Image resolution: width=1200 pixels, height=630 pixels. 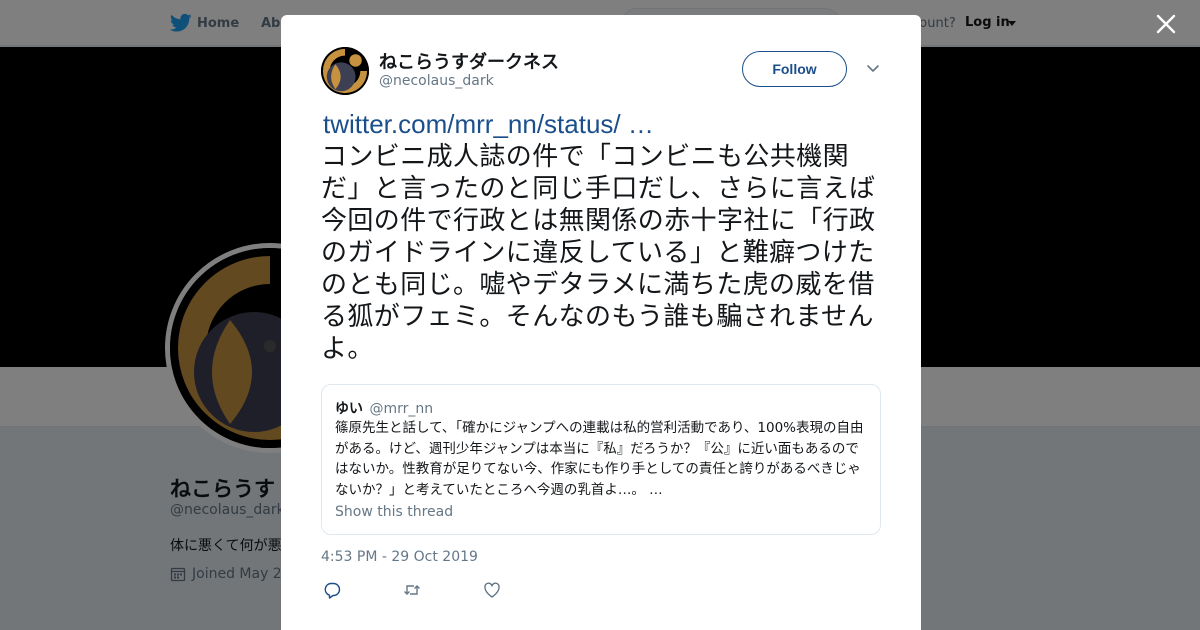 I want to click on follow-button: Follow, so click(x=794, y=69).